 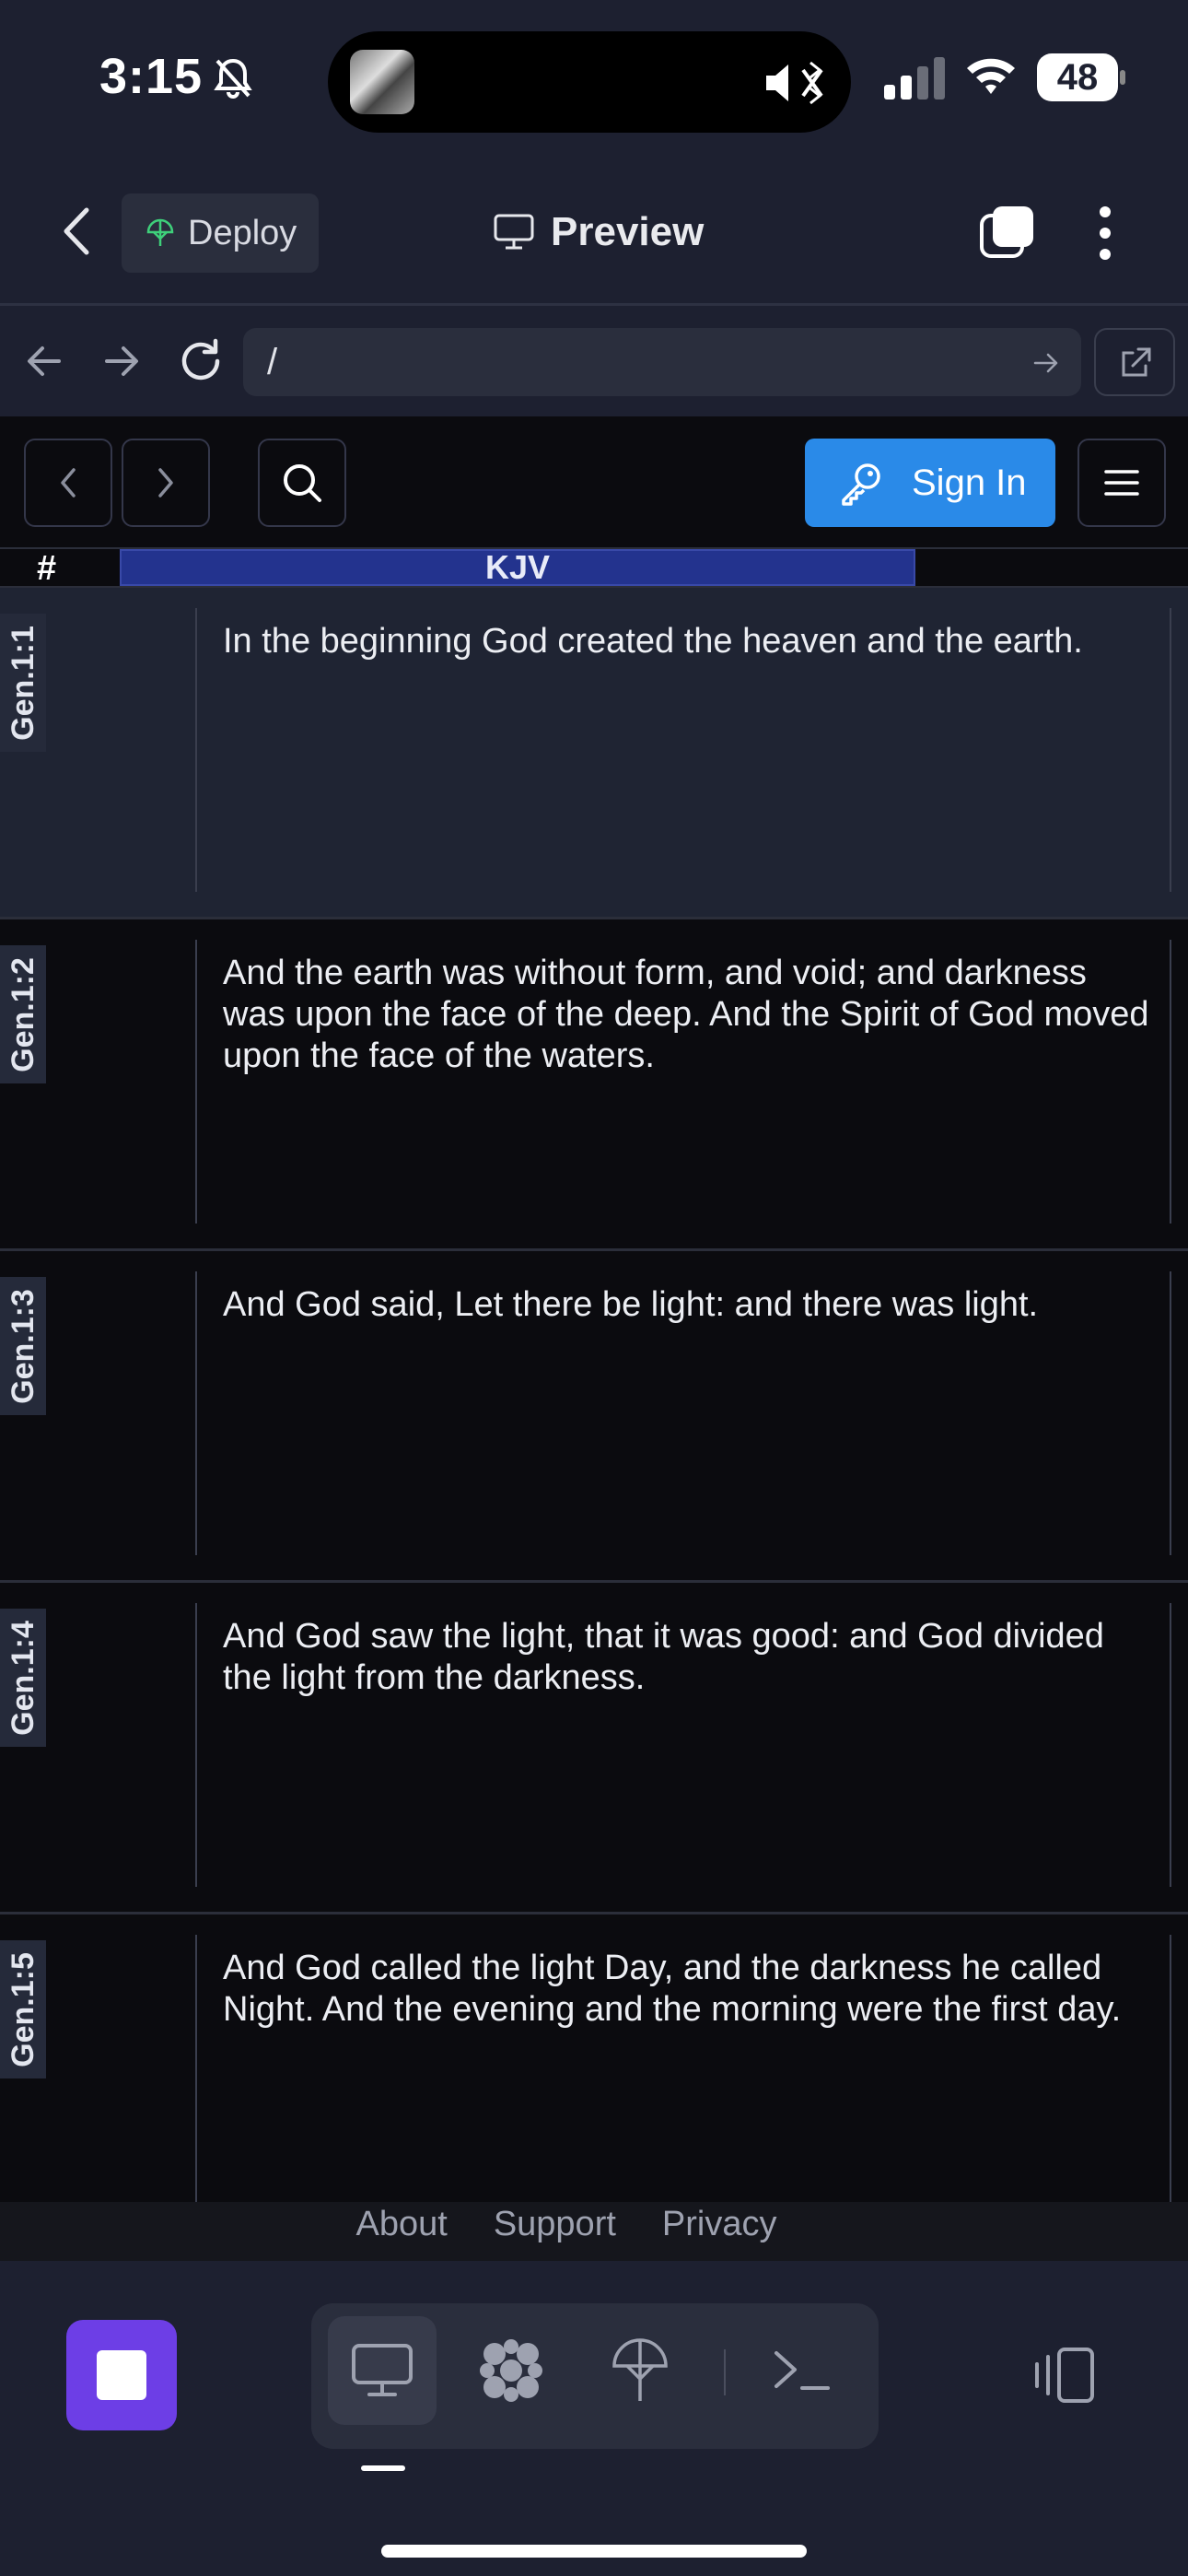 I want to click on app-header: Deploy Preview, so click(x=594, y=231).